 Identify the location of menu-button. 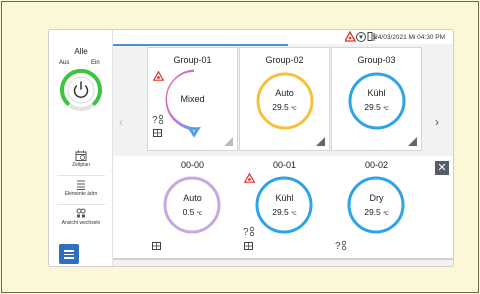
(69, 254).